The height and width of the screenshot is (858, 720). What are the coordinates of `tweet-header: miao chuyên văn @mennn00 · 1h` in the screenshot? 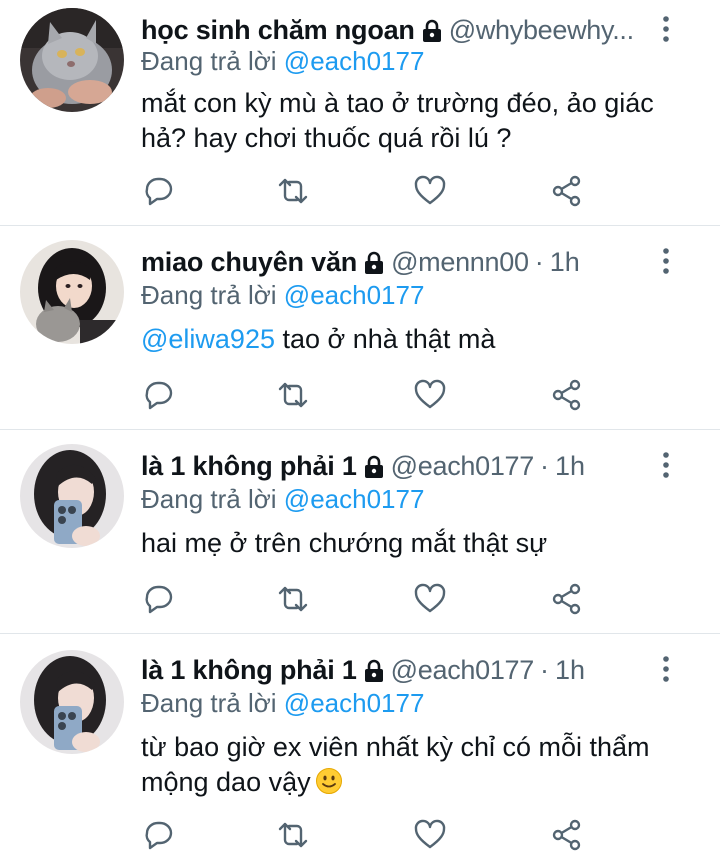 It's located at (395, 262).